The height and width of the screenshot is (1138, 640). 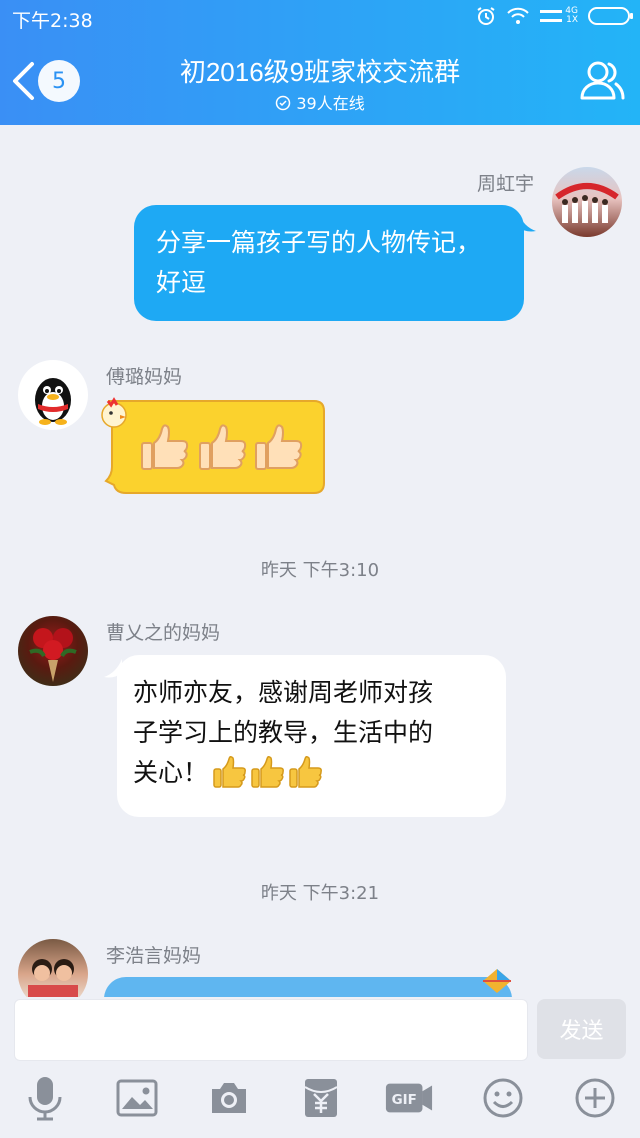 I want to click on camera-icon, so click(x=229, y=1098).